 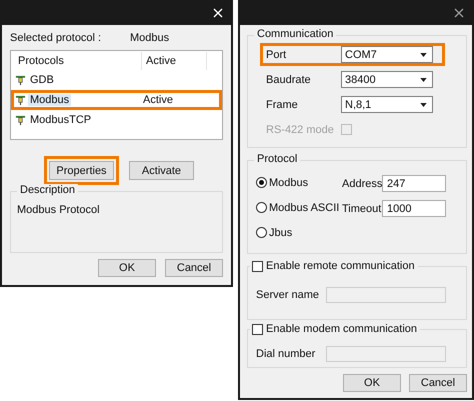 What do you see at coordinates (50, 100) in the screenshot?
I see `protocol-name: Modbus` at bounding box center [50, 100].